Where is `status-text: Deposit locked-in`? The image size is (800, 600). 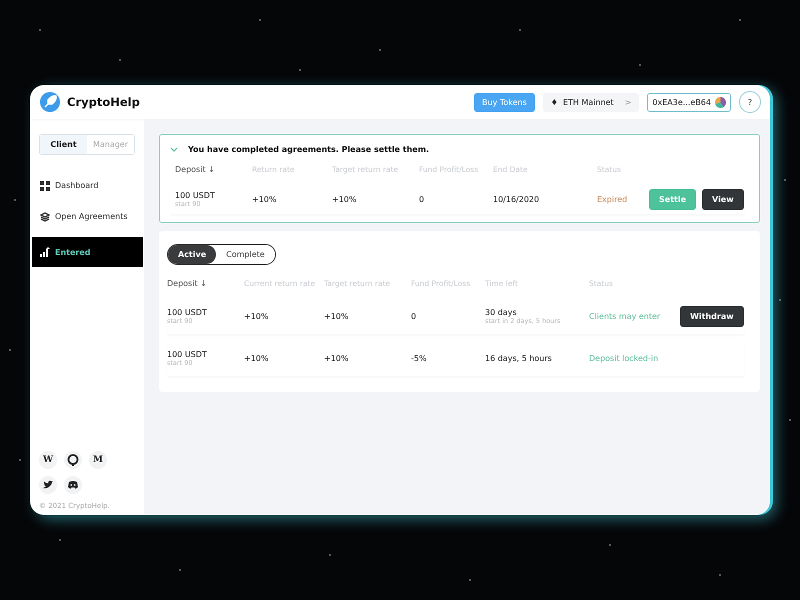 status-text: Deposit locked-in is located at coordinates (624, 358).